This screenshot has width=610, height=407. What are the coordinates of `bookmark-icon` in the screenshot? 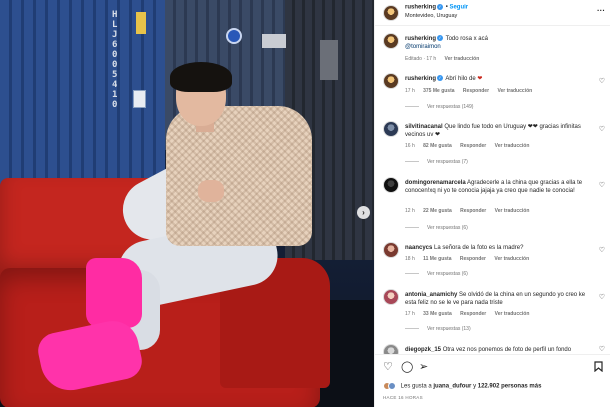 It's located at (598, 368).